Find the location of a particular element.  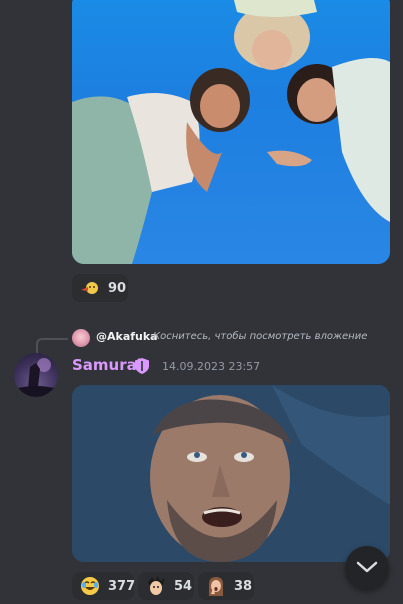

face-emoji-icon is located at coordinates (90, 288).